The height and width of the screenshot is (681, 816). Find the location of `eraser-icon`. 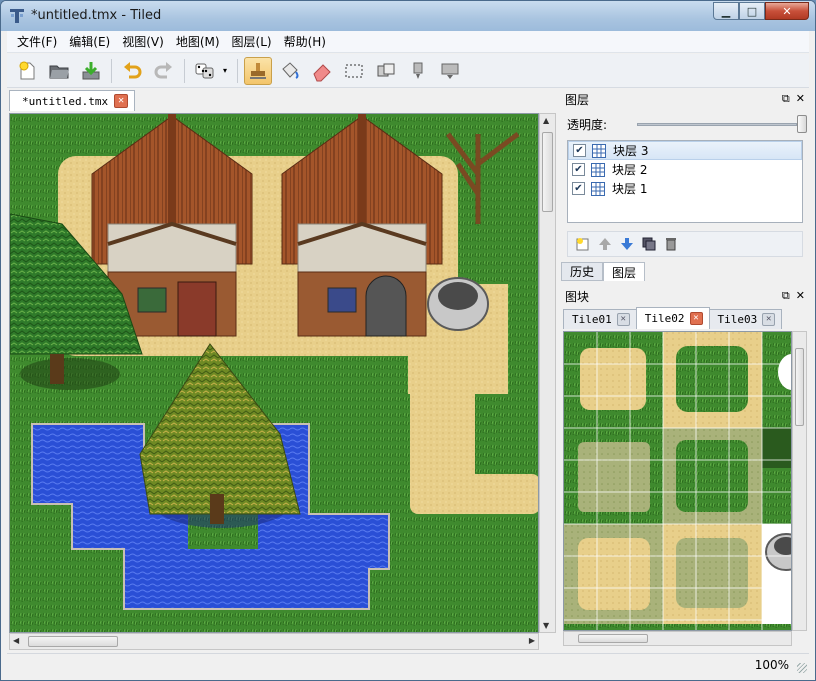

eraser-icon is located at coordinates (322, 72).